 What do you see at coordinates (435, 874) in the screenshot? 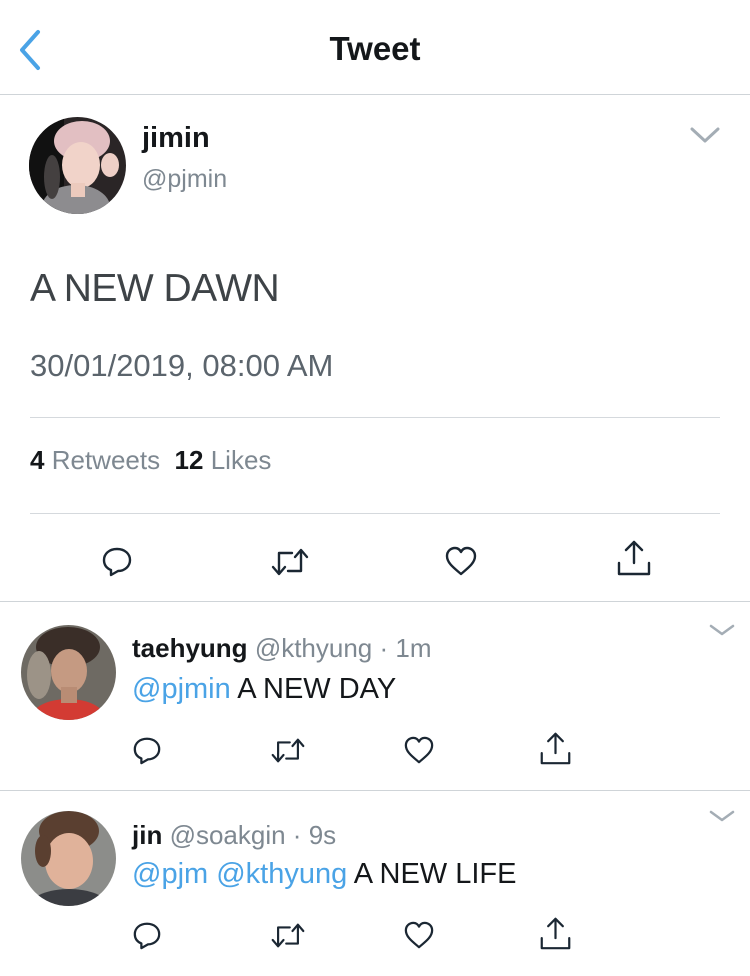
I see `reply-body-text: A NEW LIFE` at bounding box center [435, 874].